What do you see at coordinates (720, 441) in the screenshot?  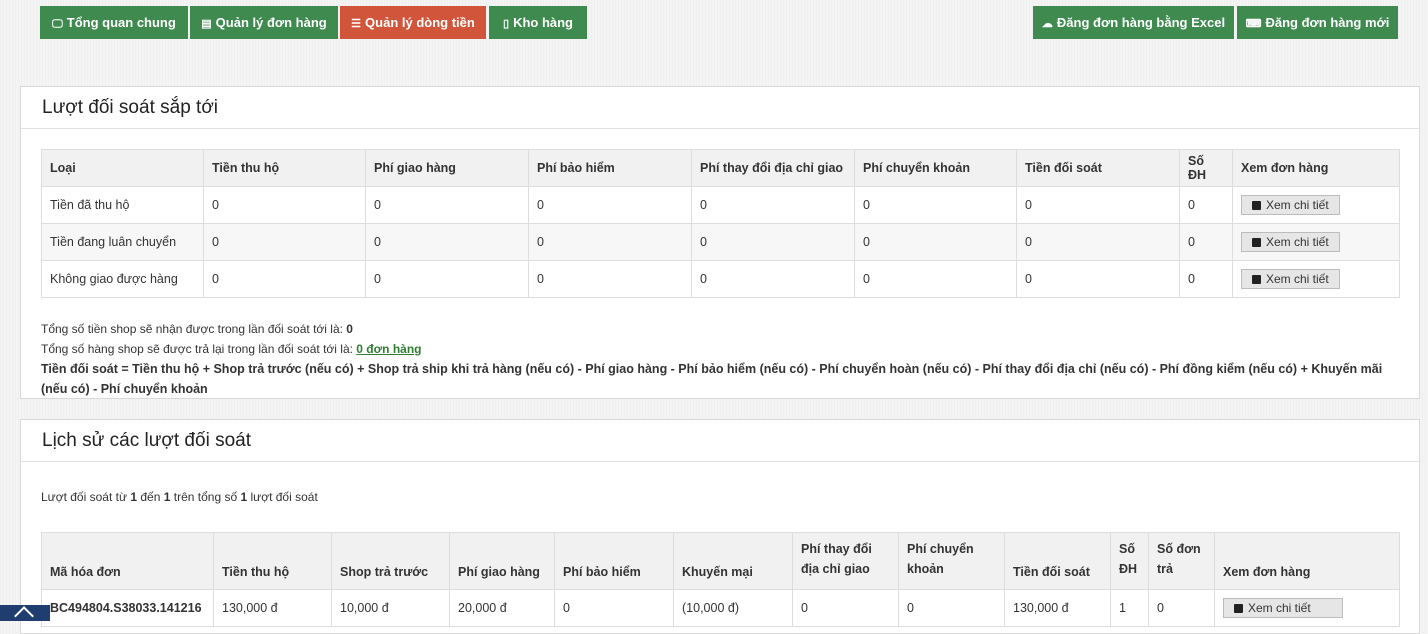 I see `history-title: Lịch sử các lượt đối soát` at bounding box center [720, 441].